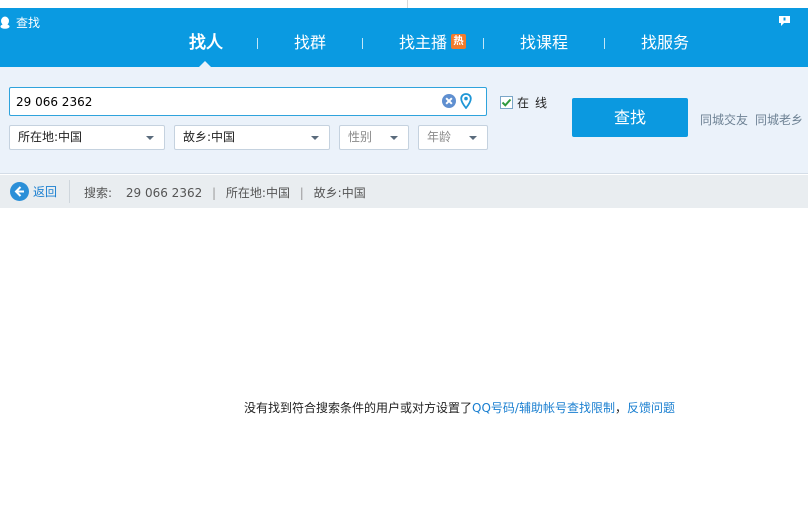 Image resolution: width=808 pixels, height=511 pixels. Describe the element at coordinates (458, 41) in the screenshot. I see `hot-badge: 热` at that location.